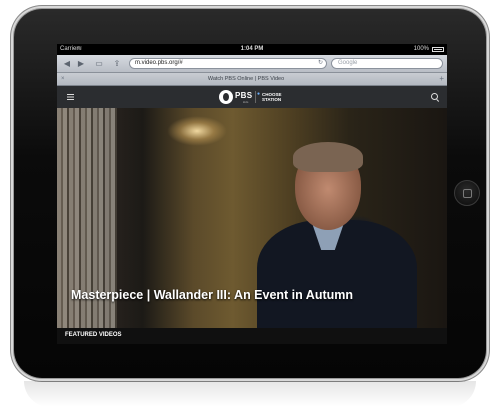 The width and height of the screenshot is (499, 417). I want to click on clock: 1:04 PM, so click(252, 49).